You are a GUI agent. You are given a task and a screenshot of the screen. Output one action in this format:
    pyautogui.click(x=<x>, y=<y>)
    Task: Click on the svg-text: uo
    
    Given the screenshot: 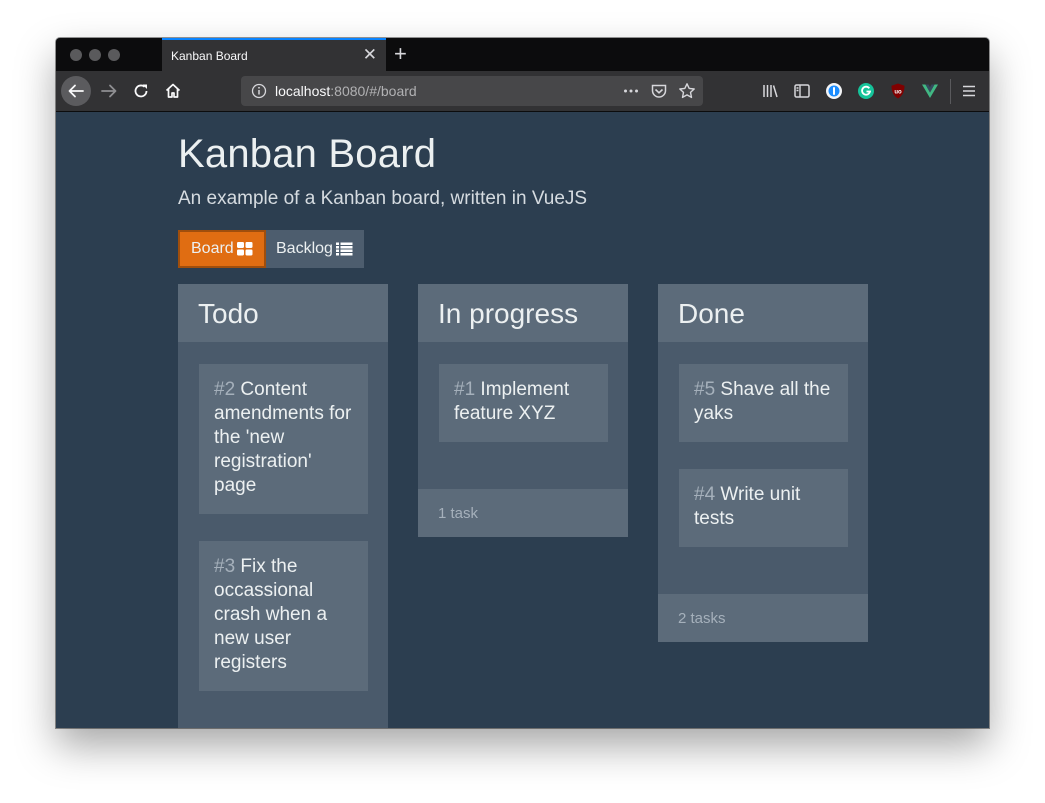 What is the action you would take?
    pyautogui.click(x=898, y=93)
    